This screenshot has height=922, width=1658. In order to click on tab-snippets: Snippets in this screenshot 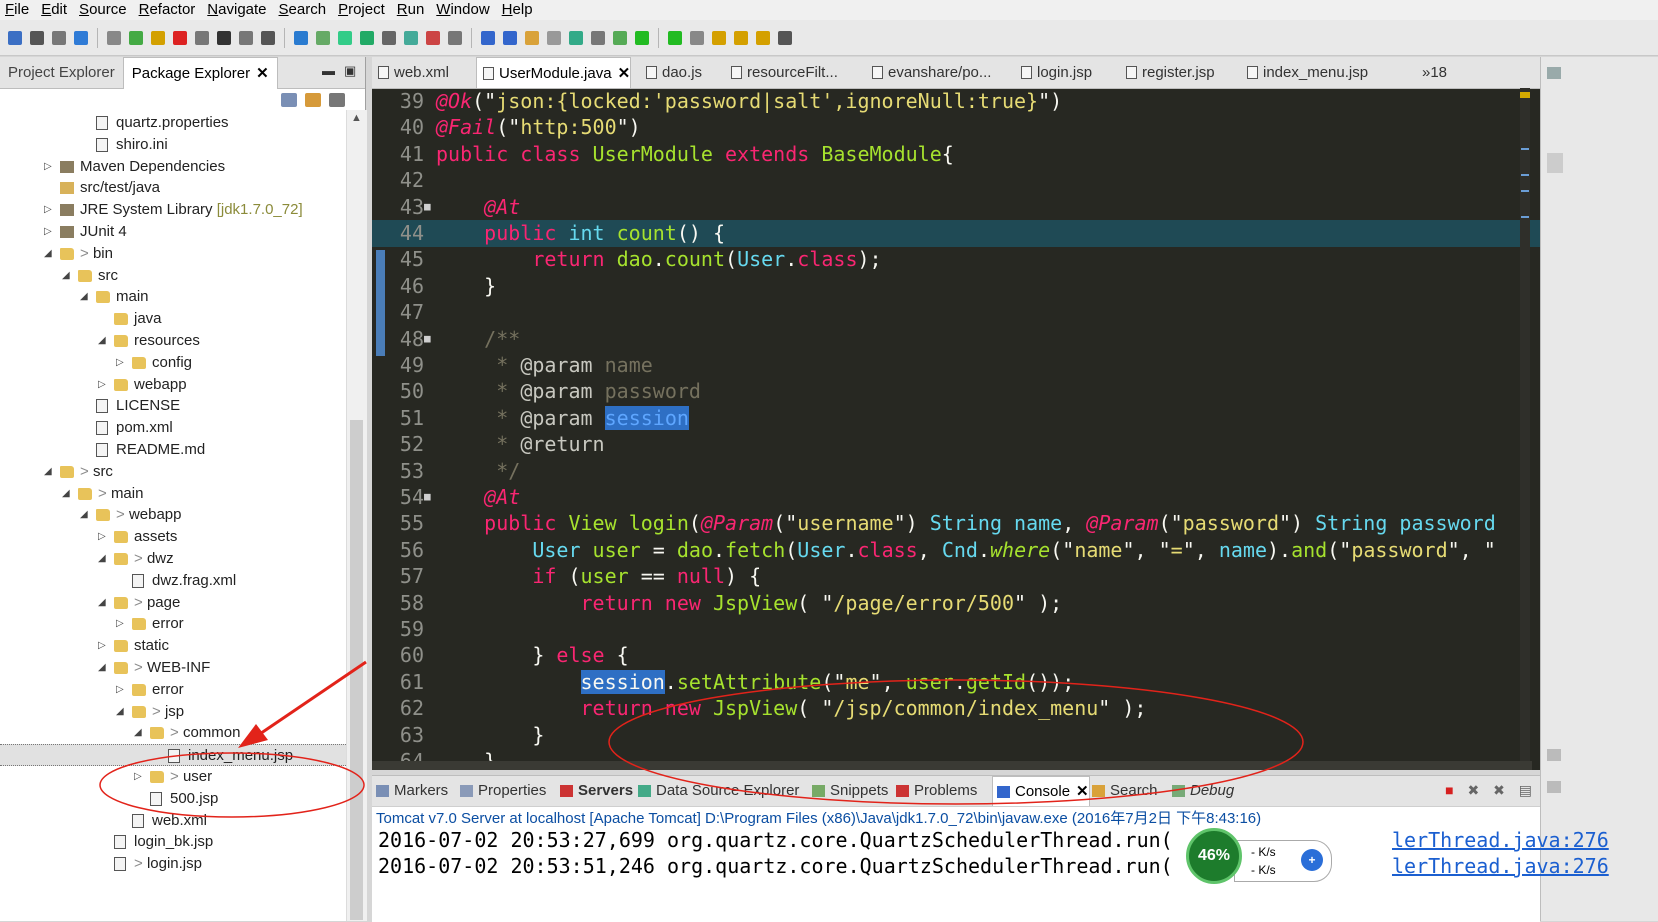, I will do `click(848, 791)`.